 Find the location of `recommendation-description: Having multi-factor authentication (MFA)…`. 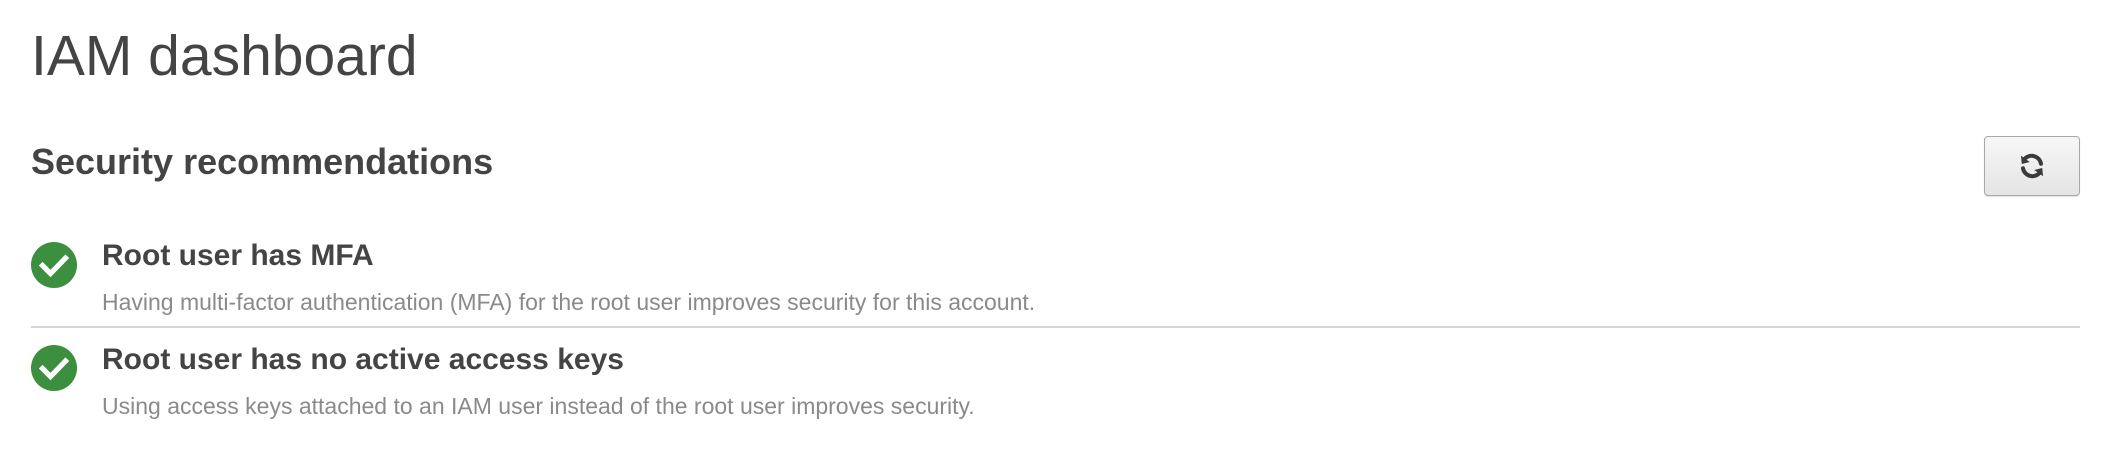

recommendation-description: Having multi-factor authentication (MFA)… is located at coordinates (569, 302).